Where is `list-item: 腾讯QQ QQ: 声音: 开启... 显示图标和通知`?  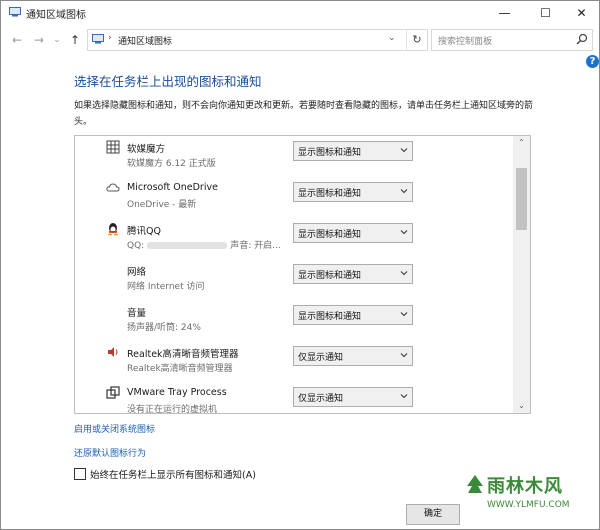
list-item: 腾讯QQ QQ: 声音: 开启... 显示图标和通知 is located at coordinates (294, 238).